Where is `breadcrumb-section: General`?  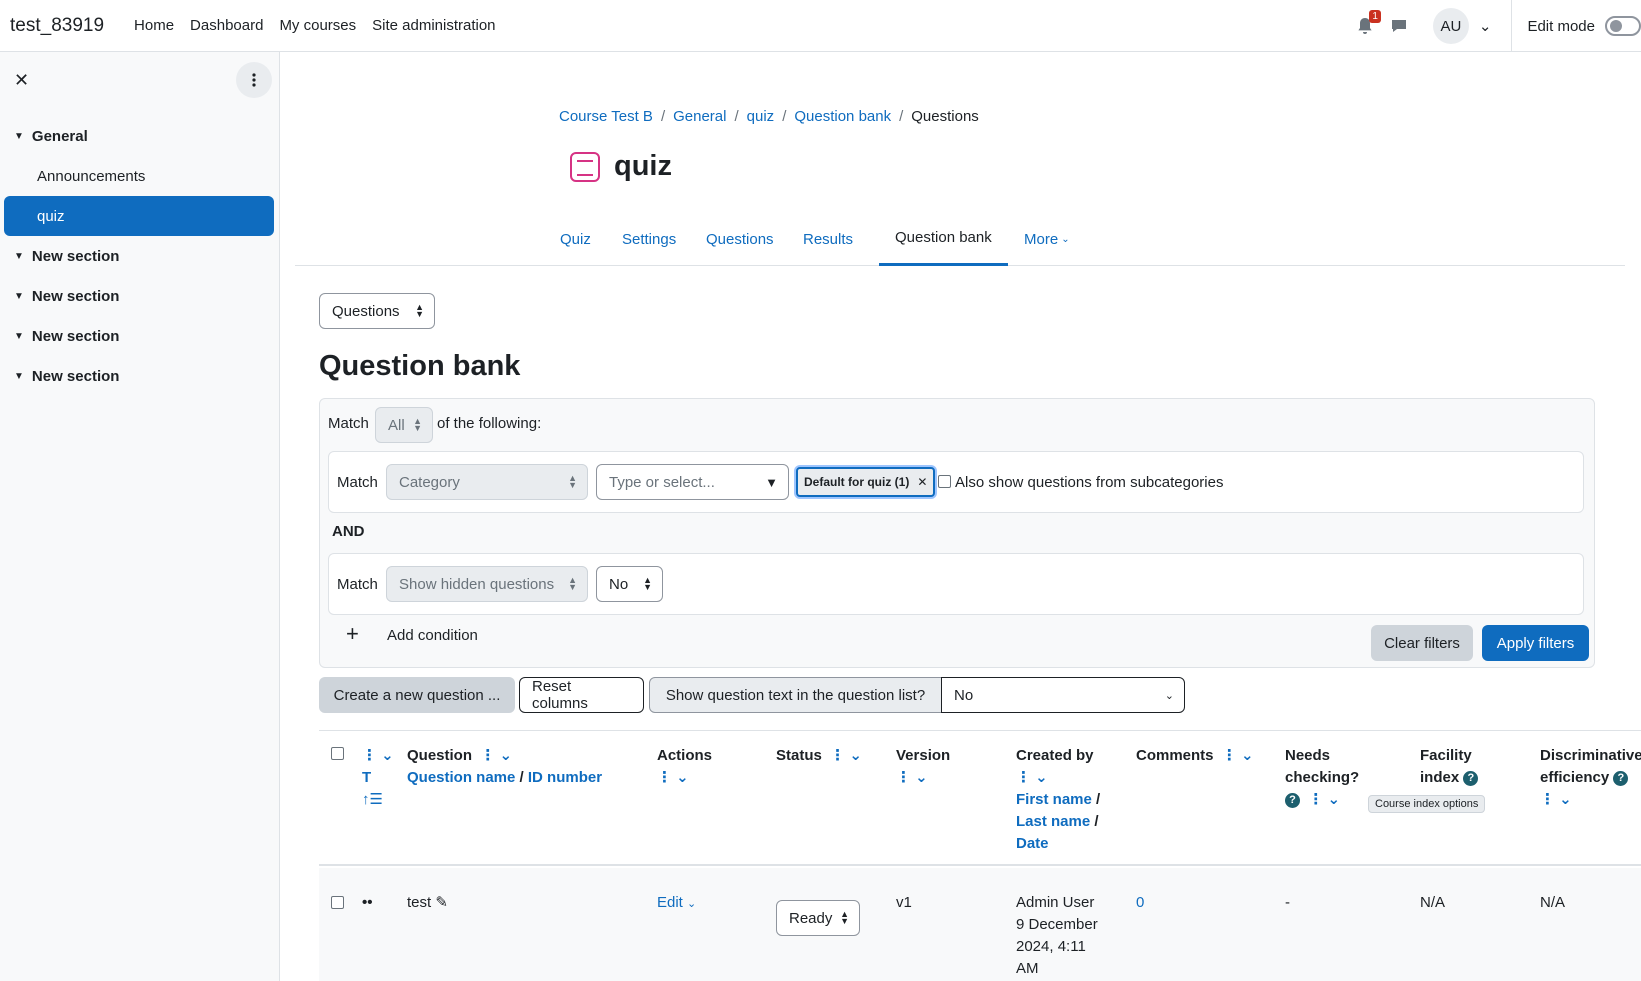 breadcrumb-section: General is located at coordinates (699, 116).